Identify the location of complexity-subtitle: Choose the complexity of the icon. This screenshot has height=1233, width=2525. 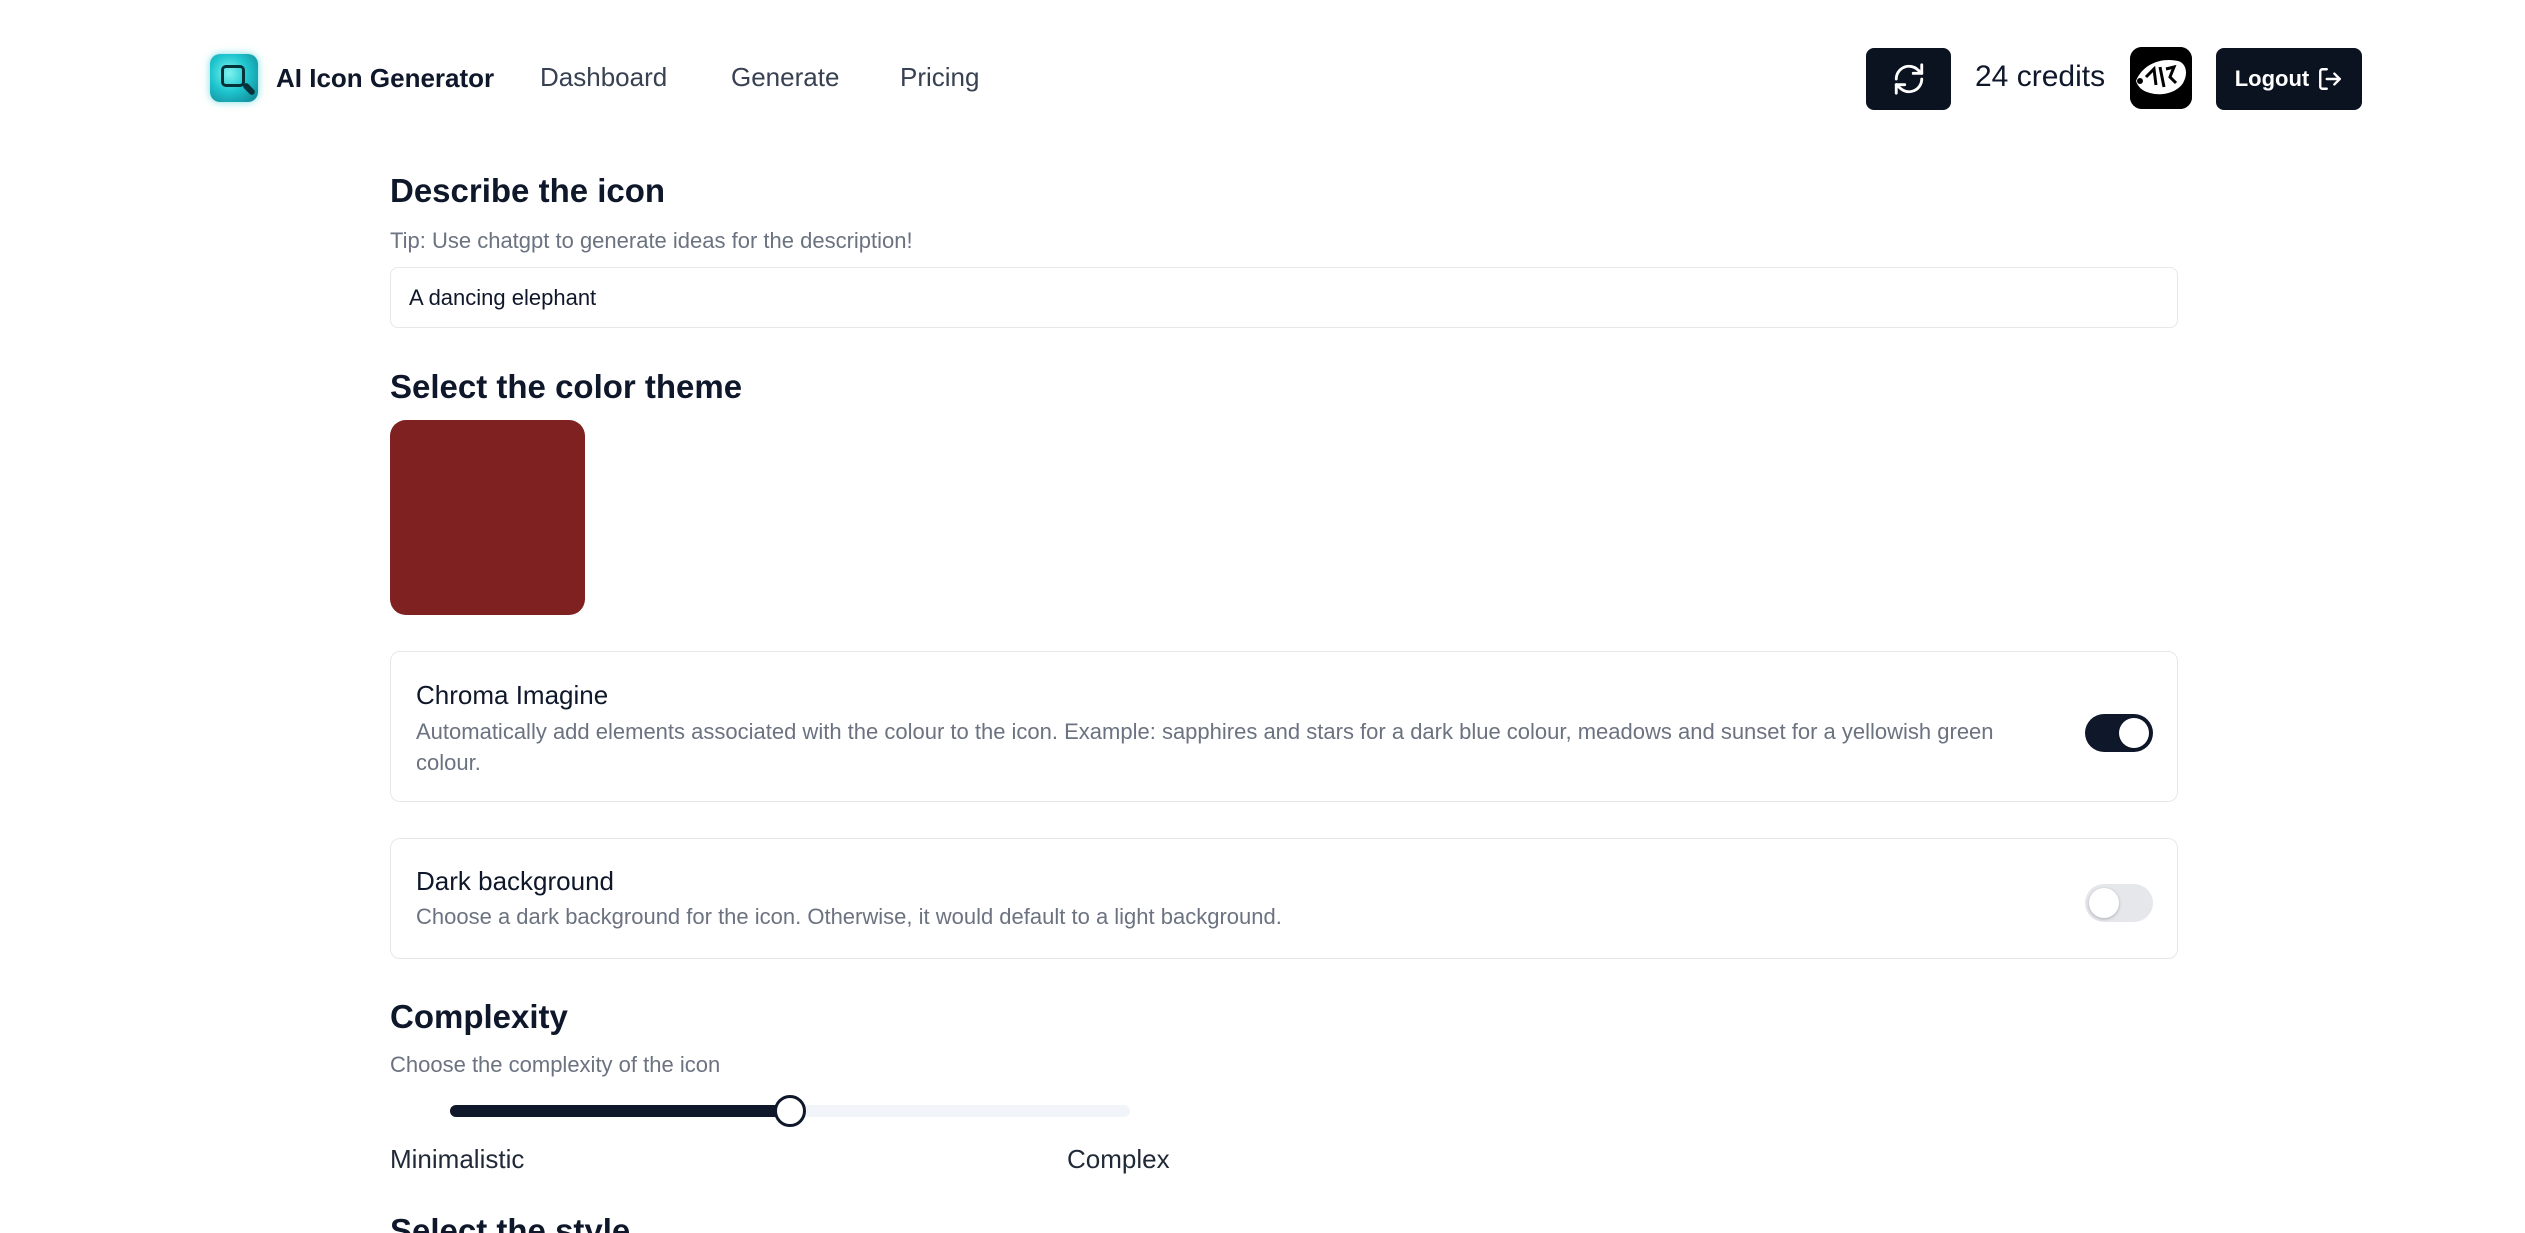
(555, 1064).